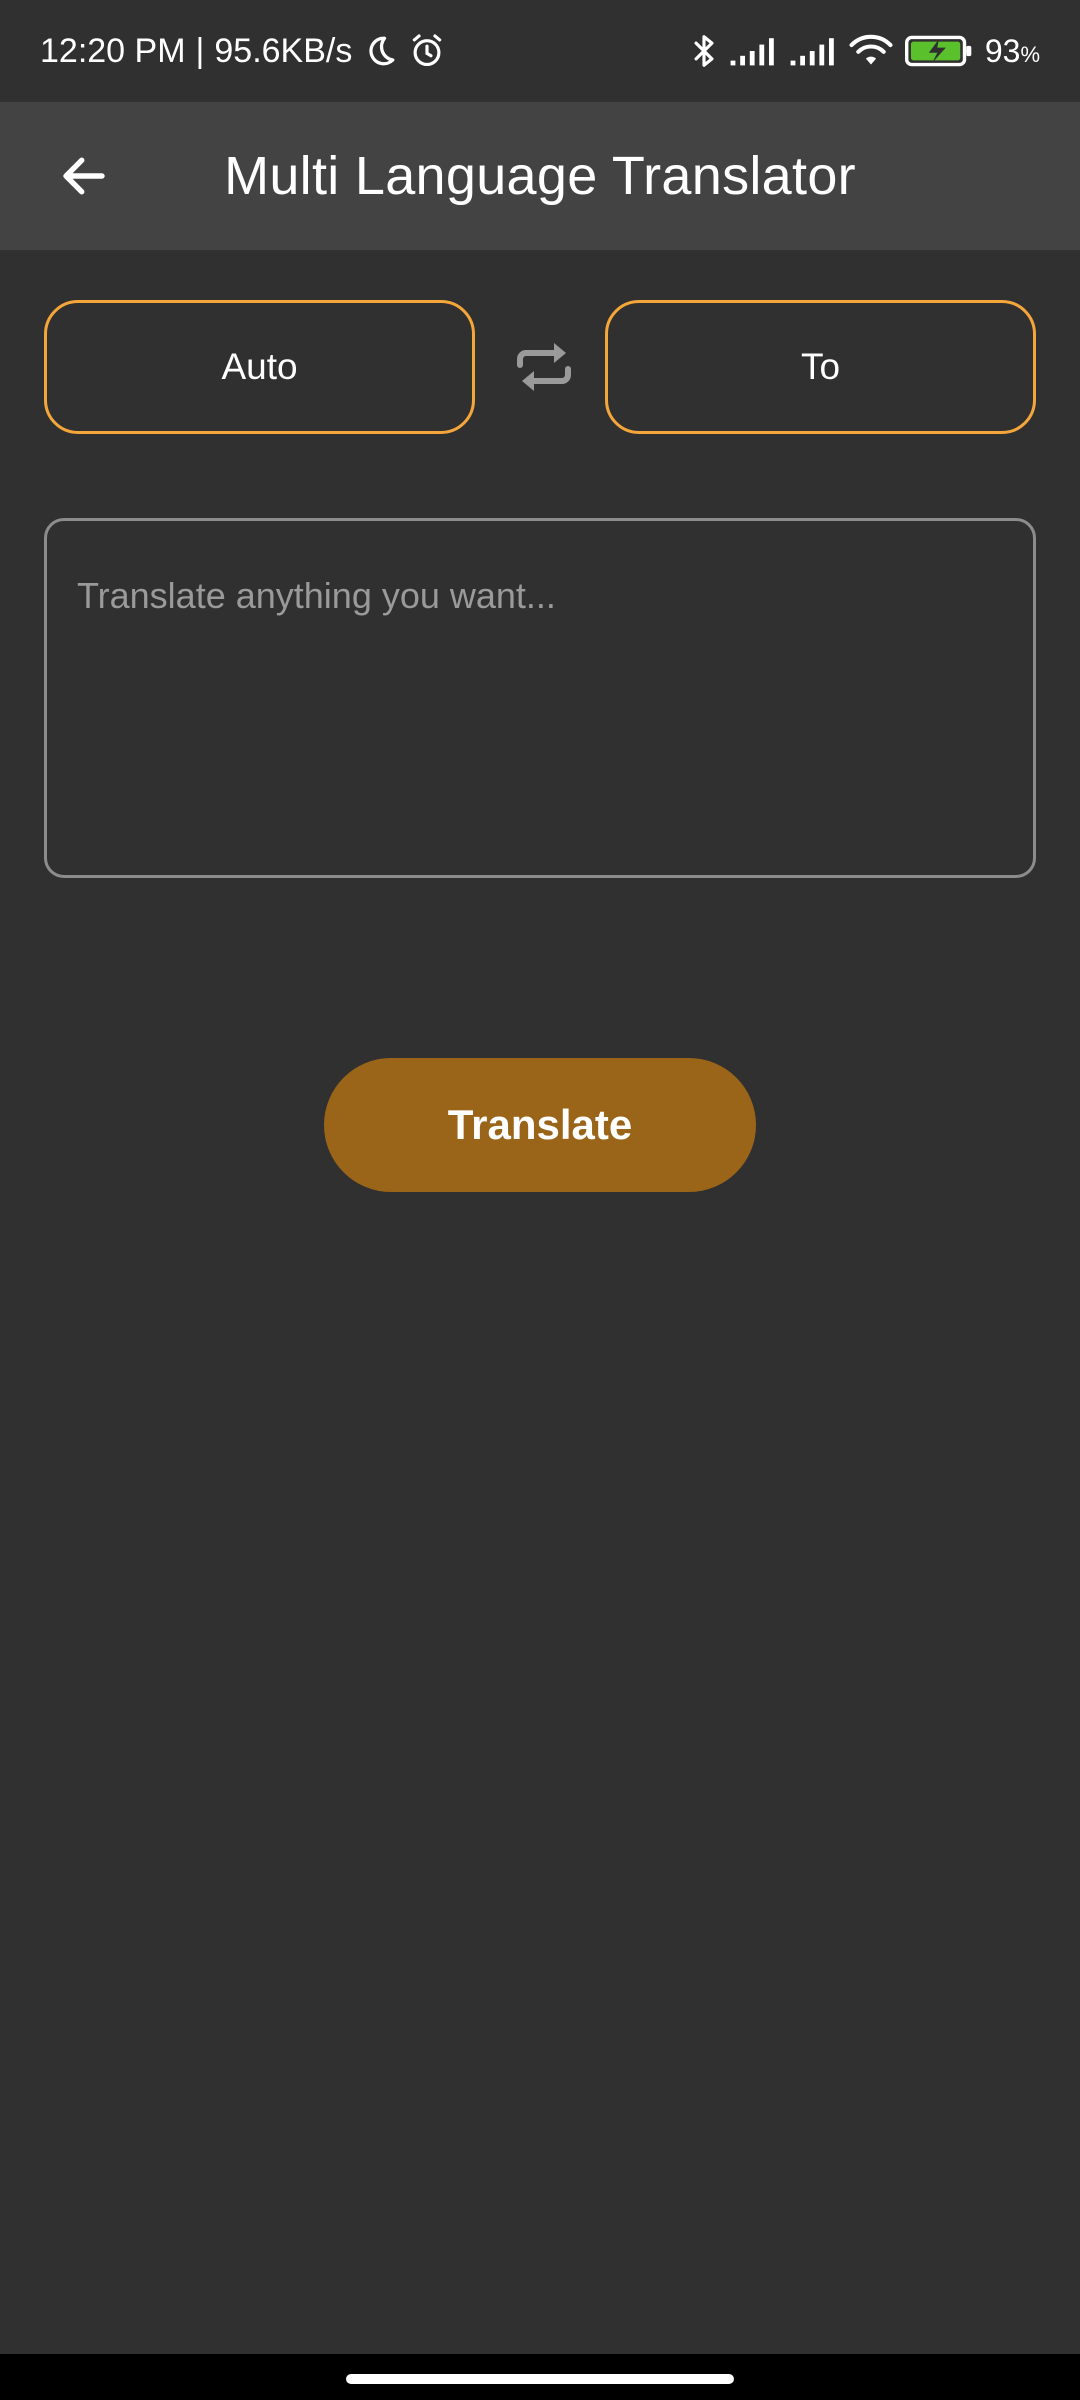 The width and height of the screenshot is (1080, 2400). Describe the element at coordinates (1012, 50) in the screenshot. I see `battery-percent: 93%` at that location.